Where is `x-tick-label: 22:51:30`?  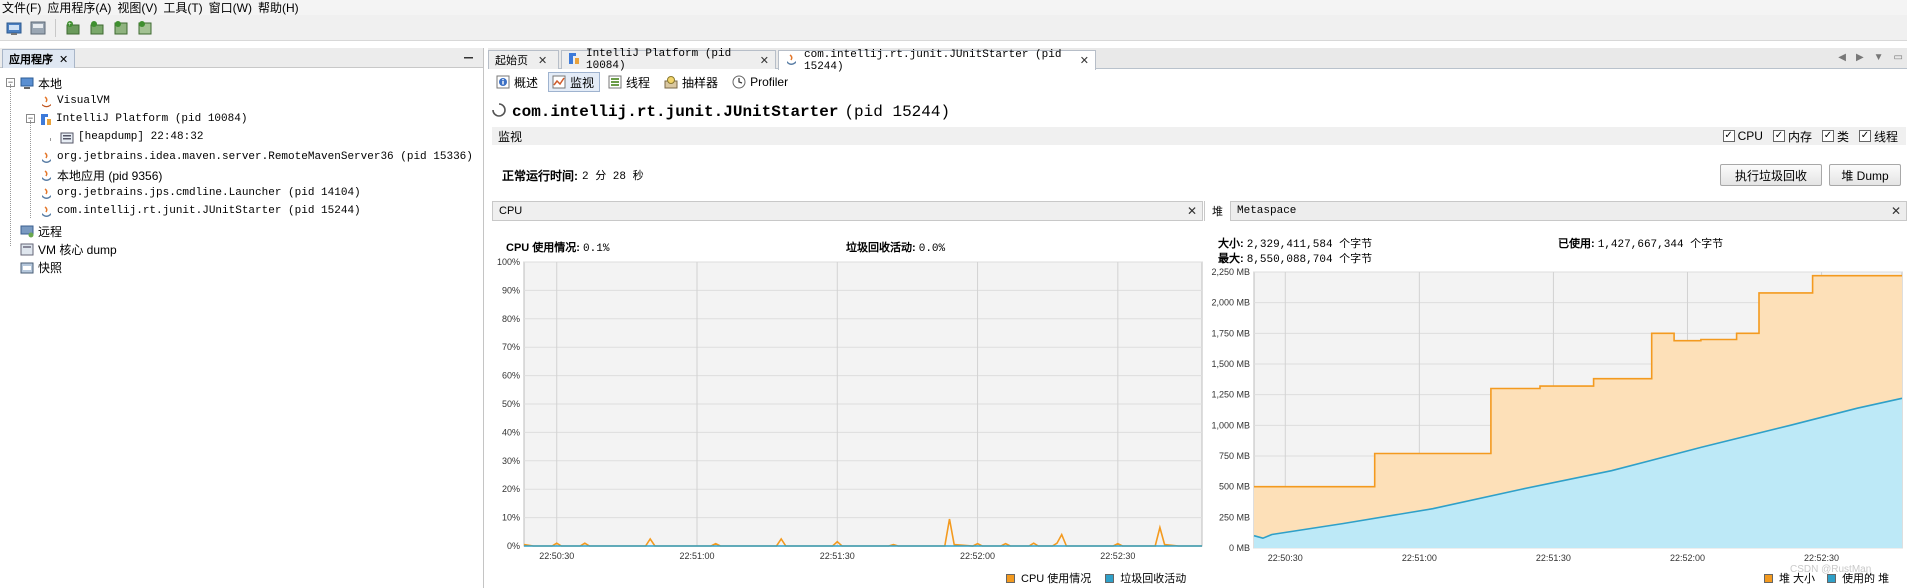 x-tick-label: 22:51:30 is located at coordinates (1553, 558).